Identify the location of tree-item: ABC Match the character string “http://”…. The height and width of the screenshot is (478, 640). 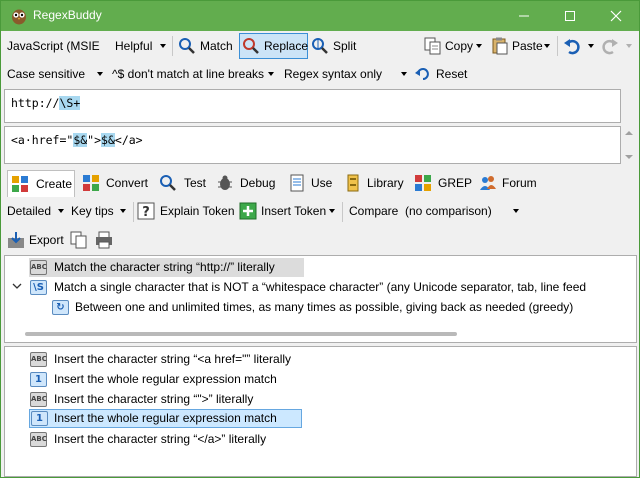
(166, 267).